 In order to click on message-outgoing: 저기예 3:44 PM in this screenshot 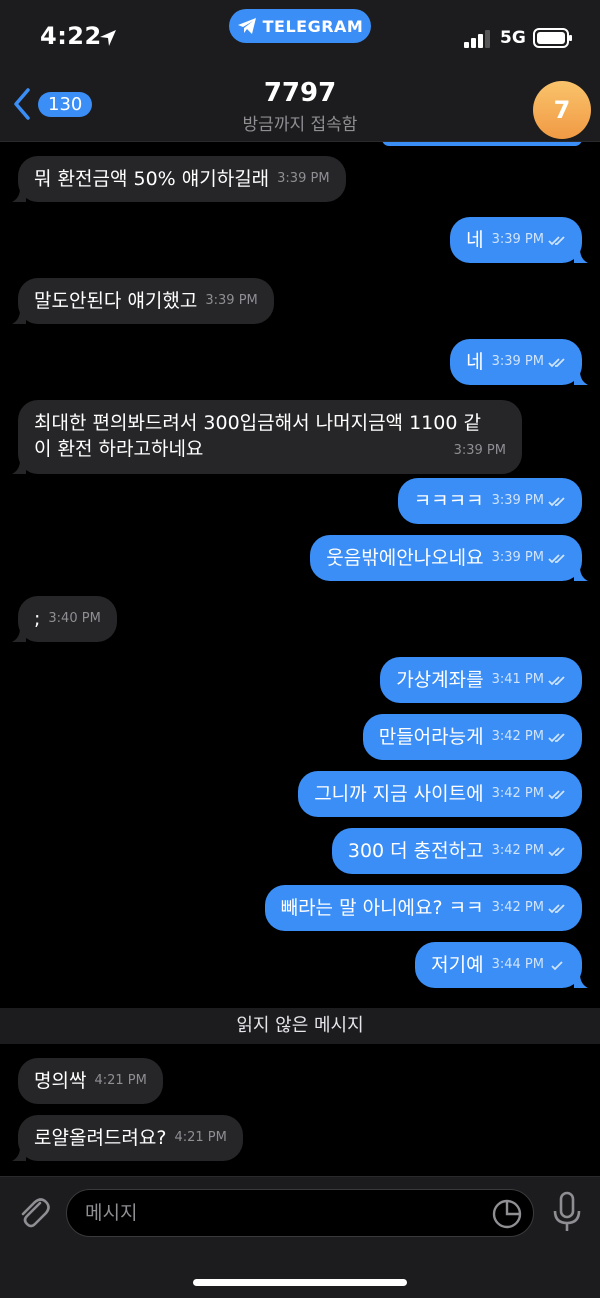, I will do `click(501, 965)`.